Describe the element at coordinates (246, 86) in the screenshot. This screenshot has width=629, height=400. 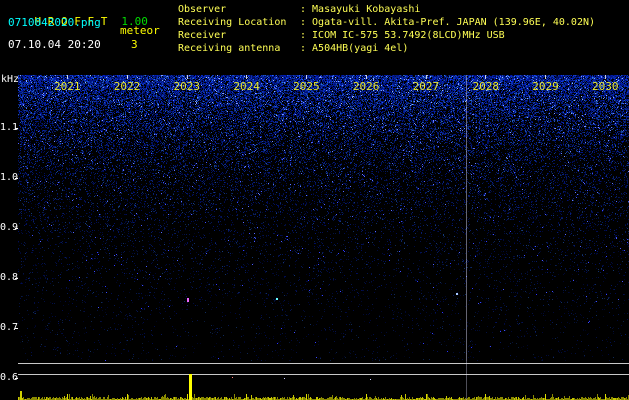
I see `time-tick-label: 2024` at that location.